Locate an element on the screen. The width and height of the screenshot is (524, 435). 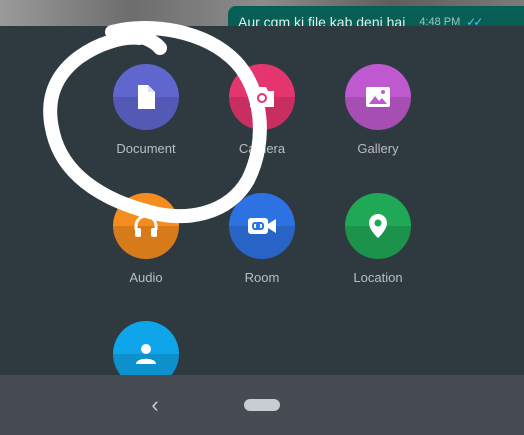
system-navigation-bar: ‹ is located at coordinates (262, 405).